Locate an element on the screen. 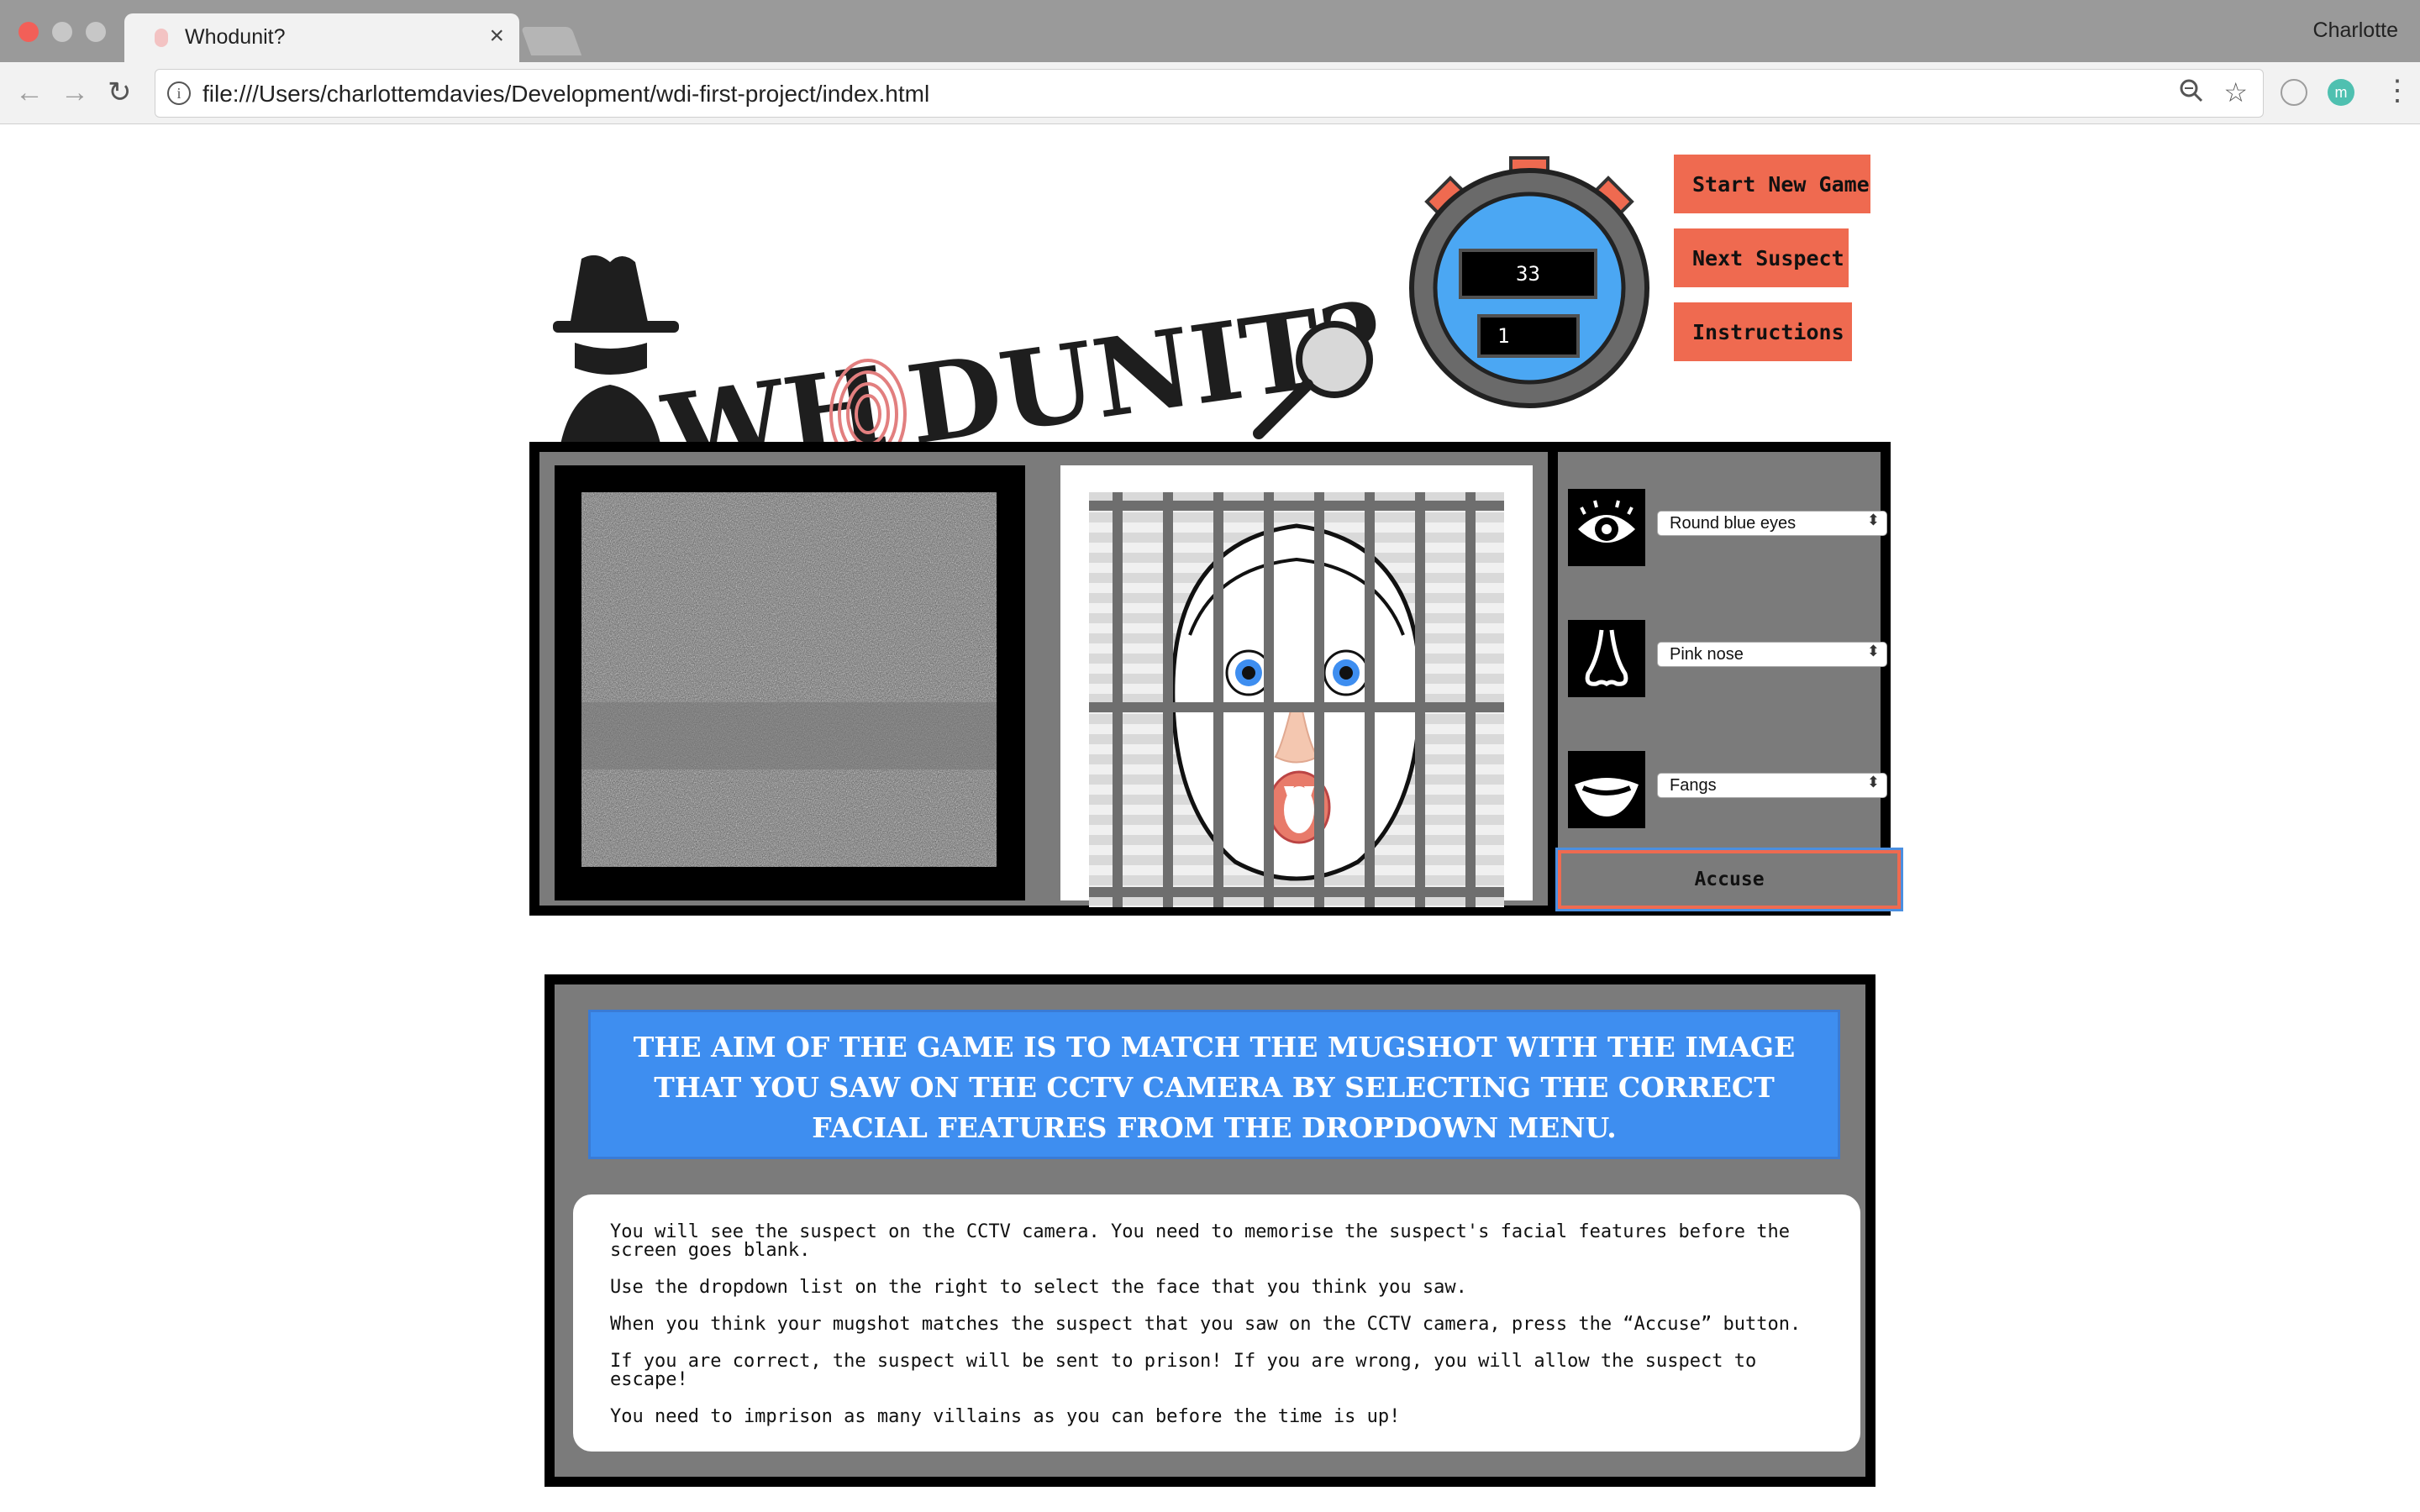  mouth-icon is located at coordinates (1606, 789).